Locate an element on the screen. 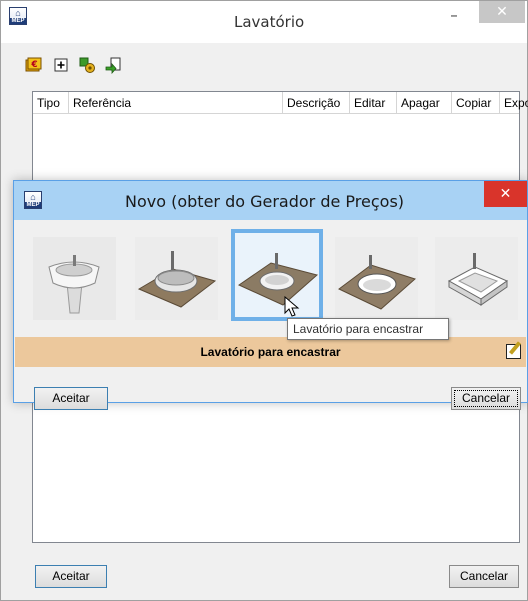 The image size is (528, 601). thumbnail-square-basin is located at coordinates (476, 278).